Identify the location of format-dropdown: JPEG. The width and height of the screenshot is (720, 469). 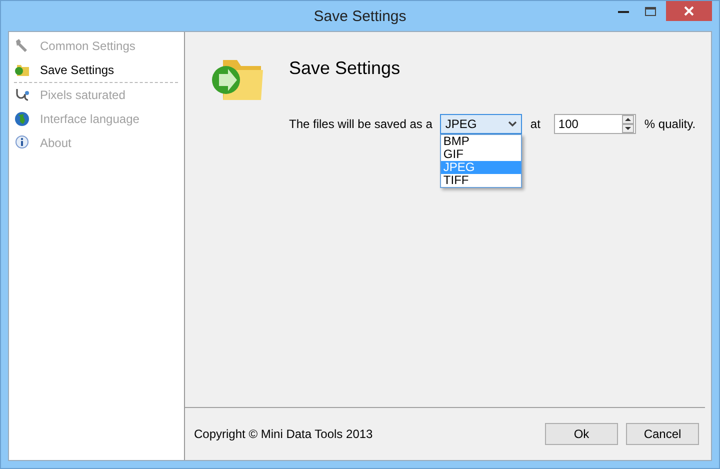
(481, 124).